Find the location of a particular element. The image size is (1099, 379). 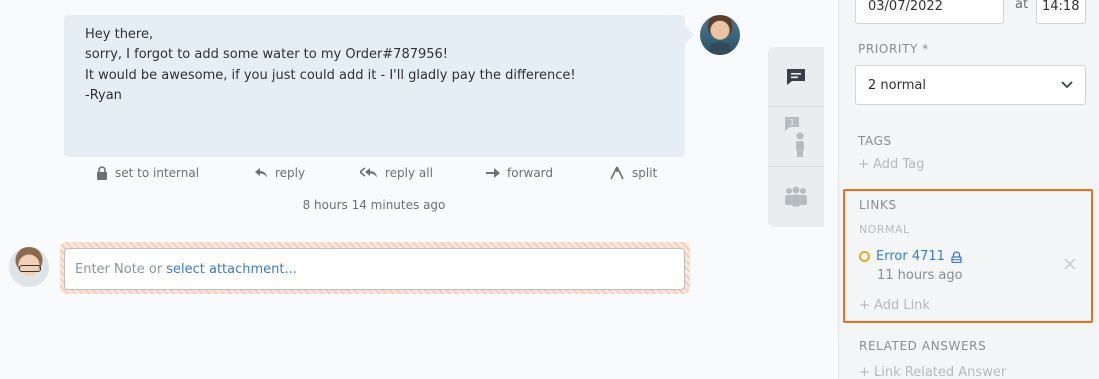

group-icon is located at coordinates (796, 196).